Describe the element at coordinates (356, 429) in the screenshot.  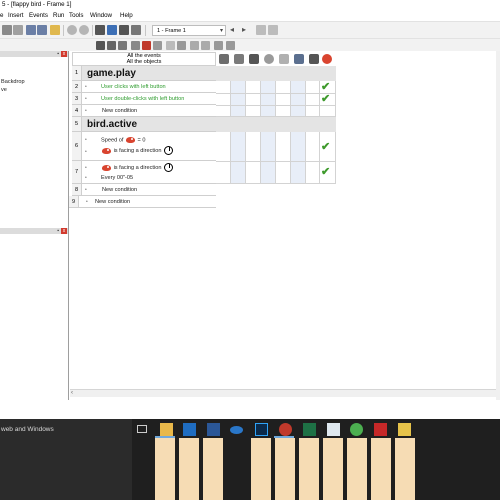
I see `chrome-icon` at that location.